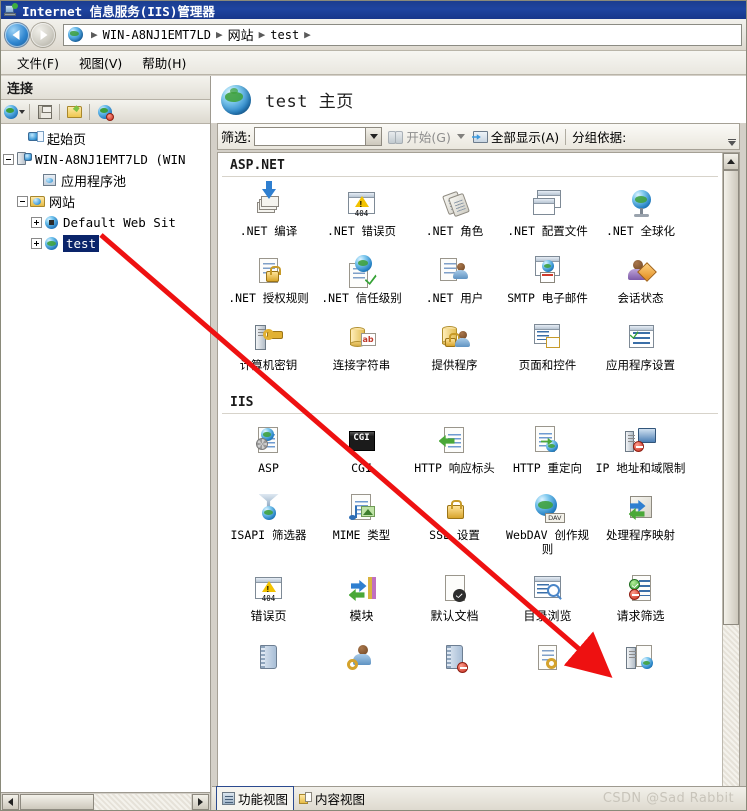 The height and width of the screenshot is (811, 747). Describe the element at coordinates (361, 344) in the screenshot. I see `feature-connection-strings: ab 连接字符串` at that location.